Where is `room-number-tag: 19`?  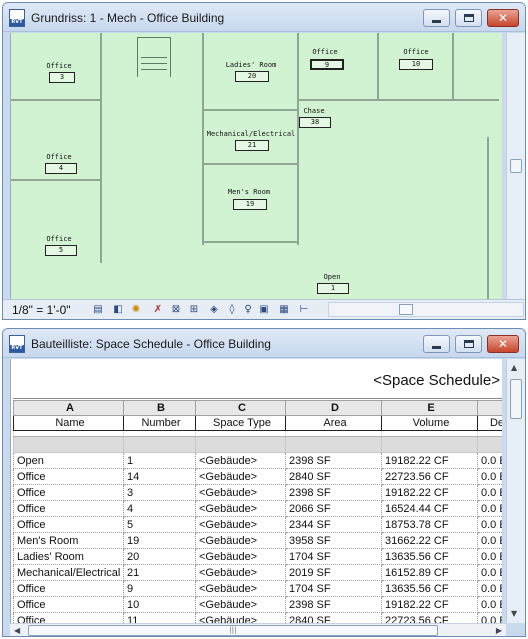 room-number-tag: 19 is located at coordinates (250, 204).